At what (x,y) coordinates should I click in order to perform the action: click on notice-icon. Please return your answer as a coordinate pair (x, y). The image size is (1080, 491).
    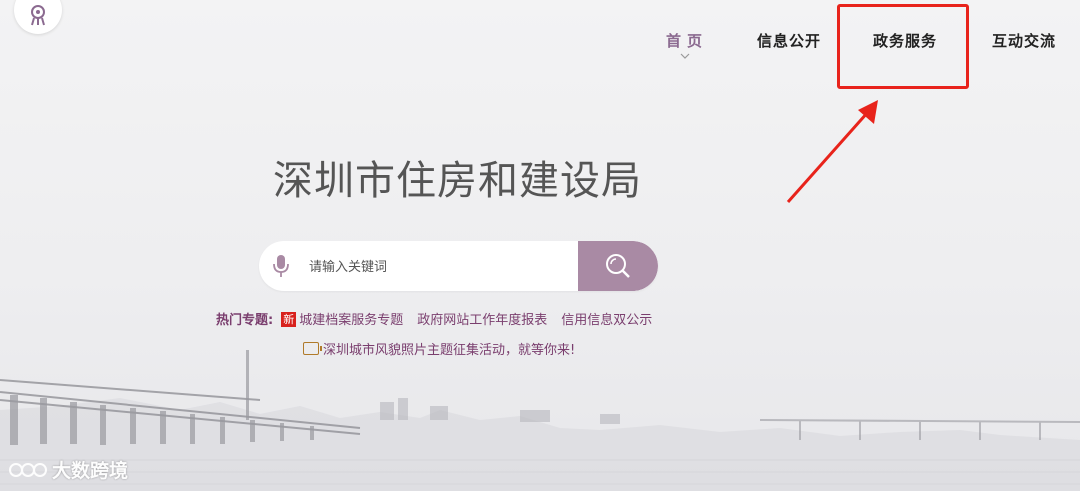
    Looking at the image, I should click on (312, 348).